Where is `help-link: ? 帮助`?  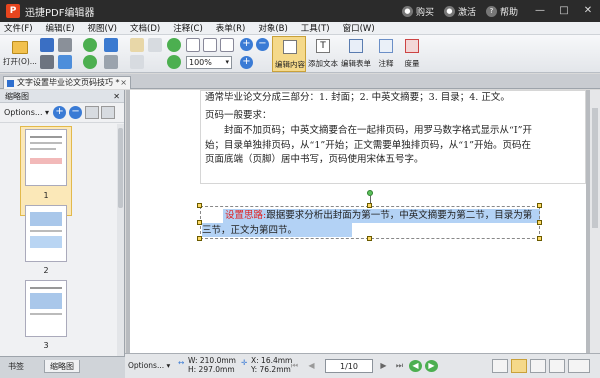 help-link: ? 帮助 is located at coordinates (501, 11).